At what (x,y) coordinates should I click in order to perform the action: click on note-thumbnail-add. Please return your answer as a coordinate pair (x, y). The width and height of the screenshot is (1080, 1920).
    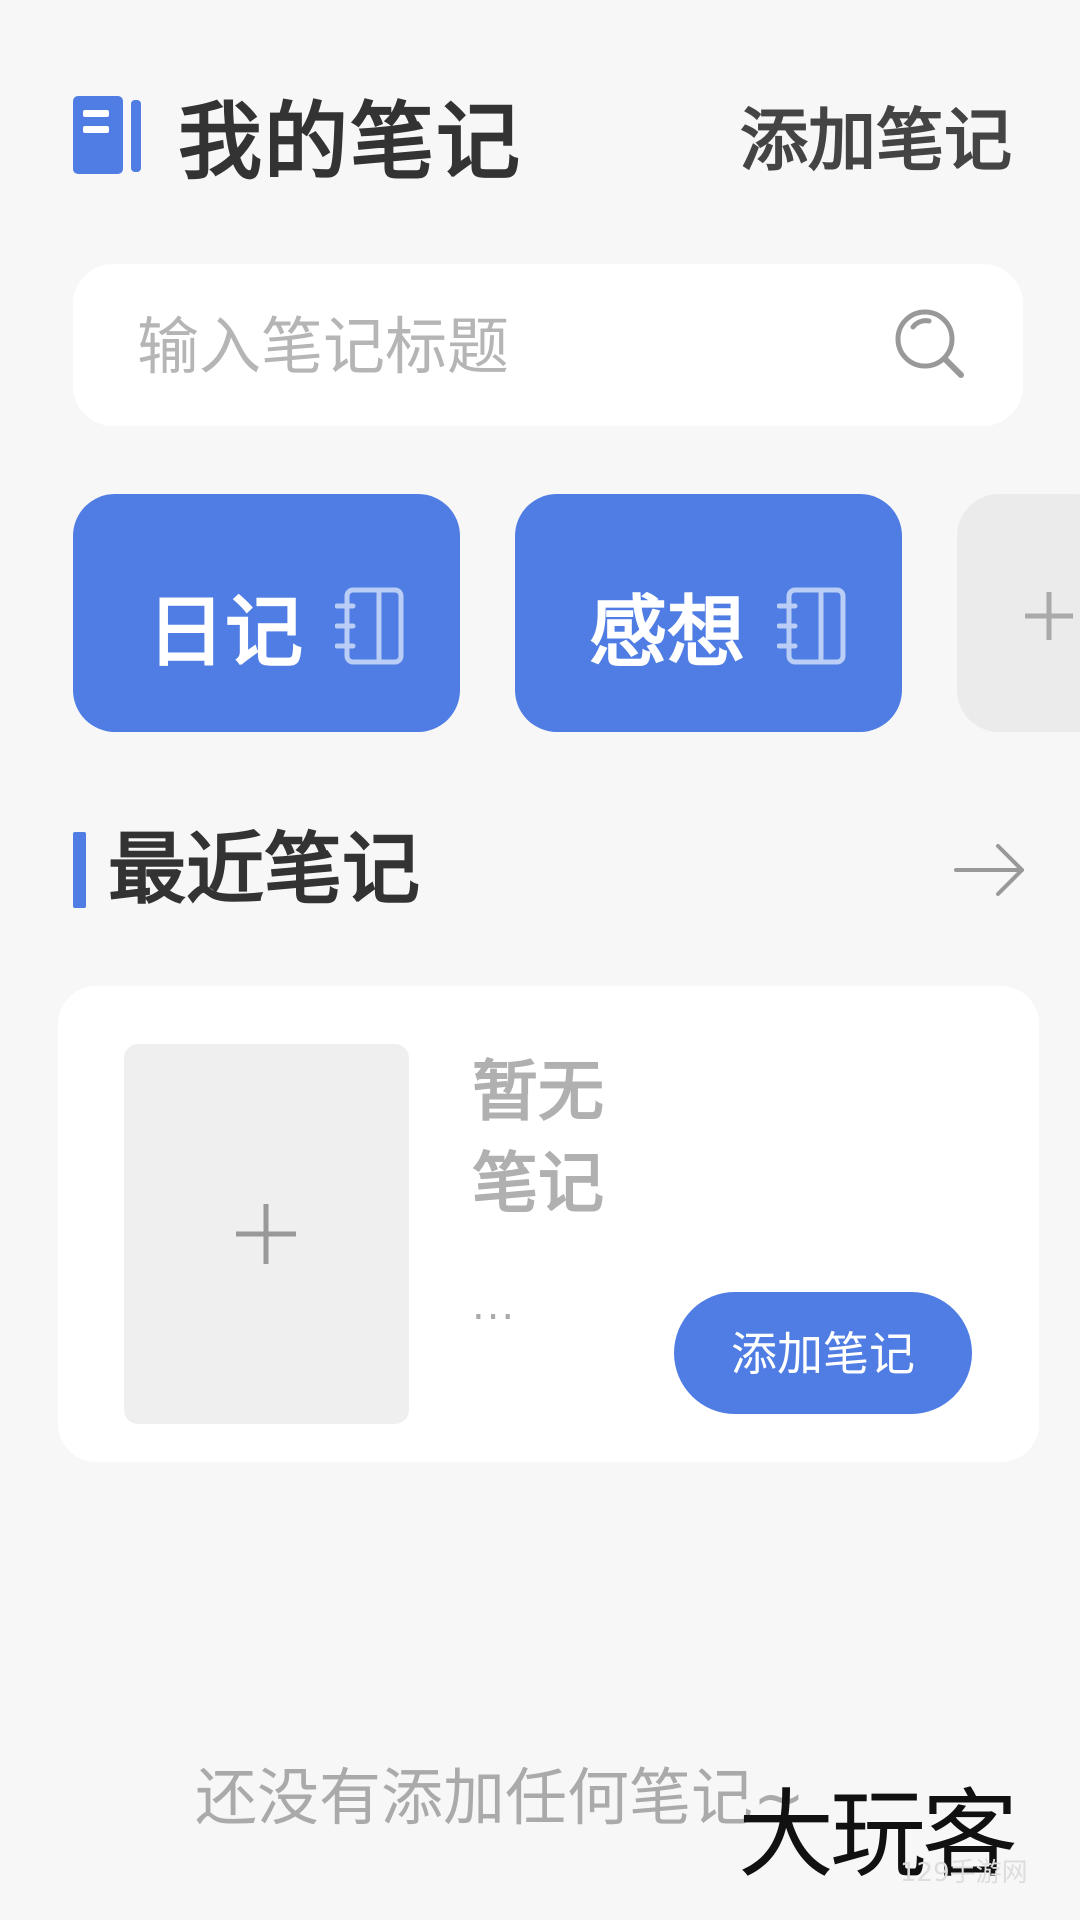
    Looking at the image, I should click on (266, 1234).